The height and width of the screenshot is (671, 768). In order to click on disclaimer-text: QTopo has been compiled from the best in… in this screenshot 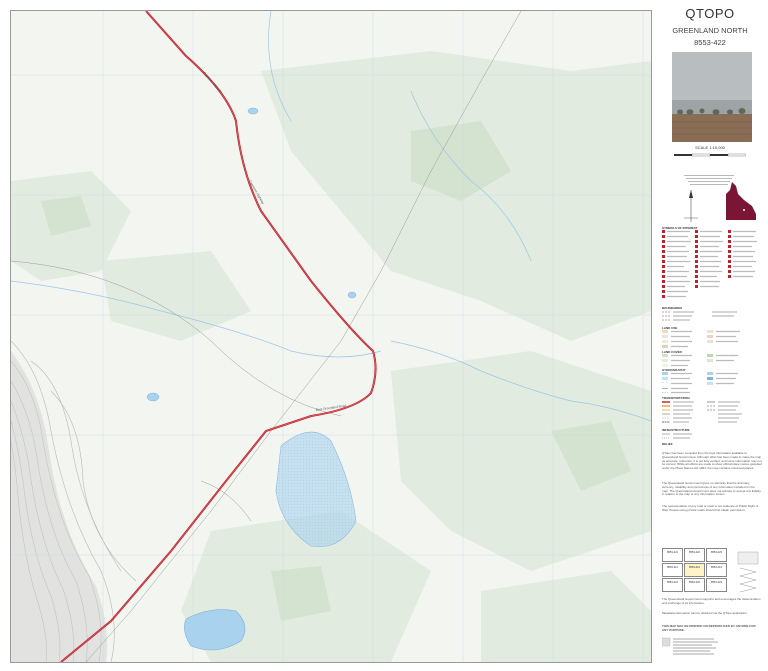, I will do `click(712, 461)`.